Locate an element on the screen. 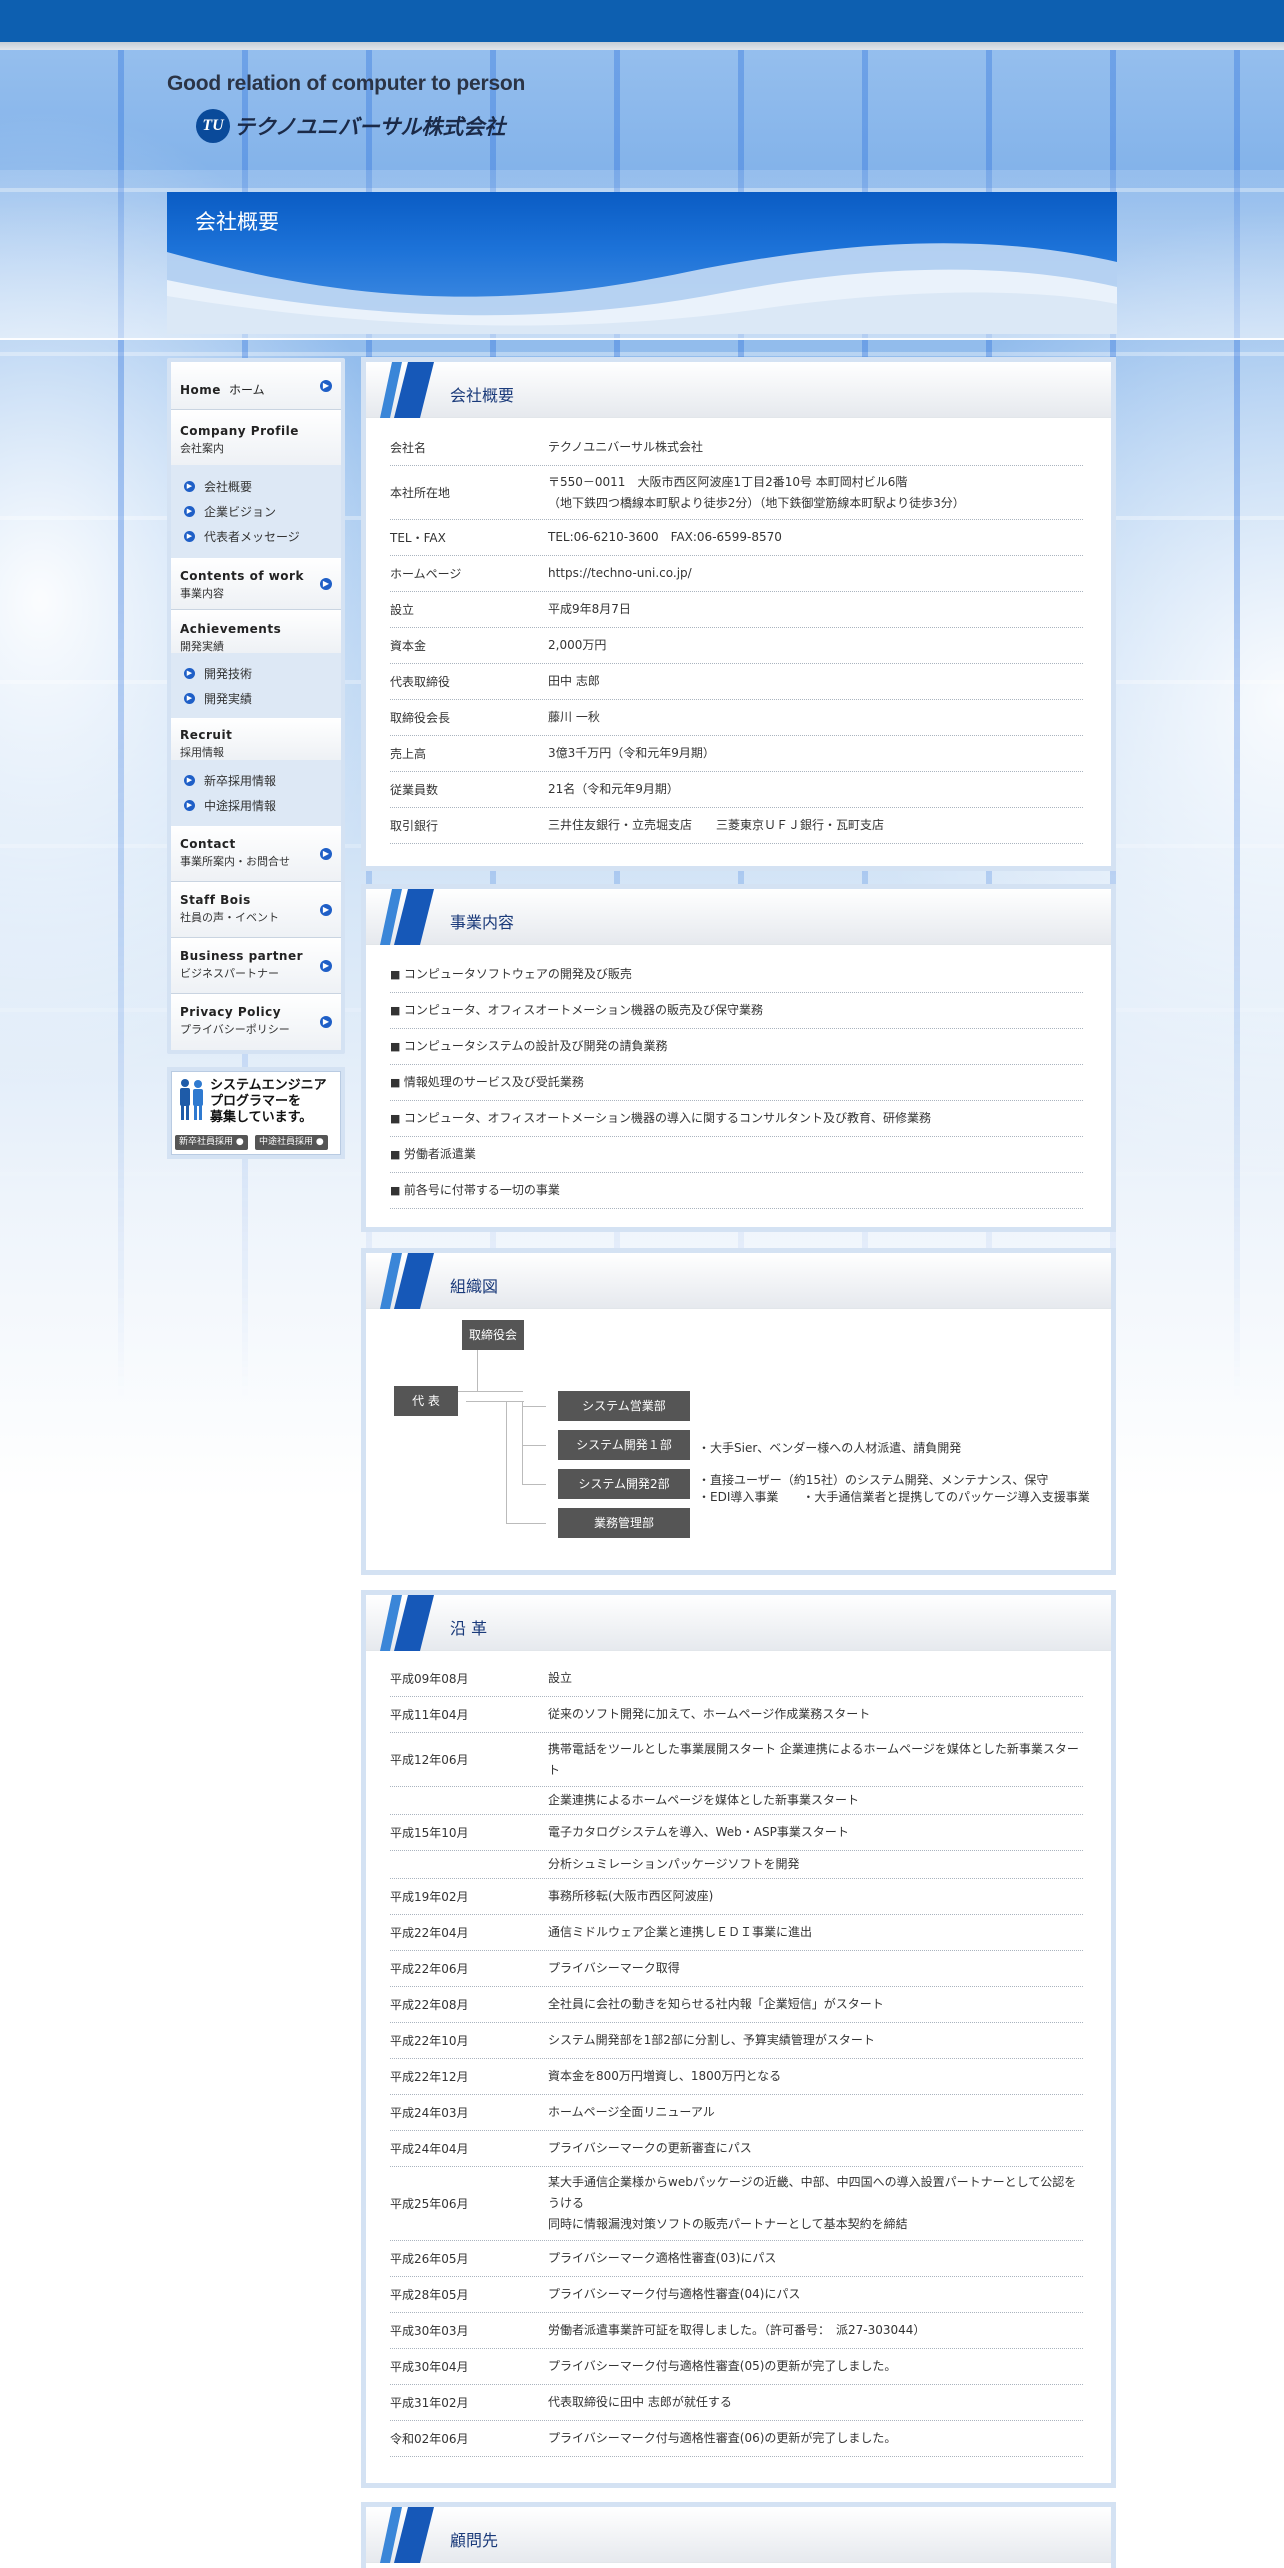  table-row: 分析シュミレーションパッケージソフトを開発 is located at coordinates (736, 1865).